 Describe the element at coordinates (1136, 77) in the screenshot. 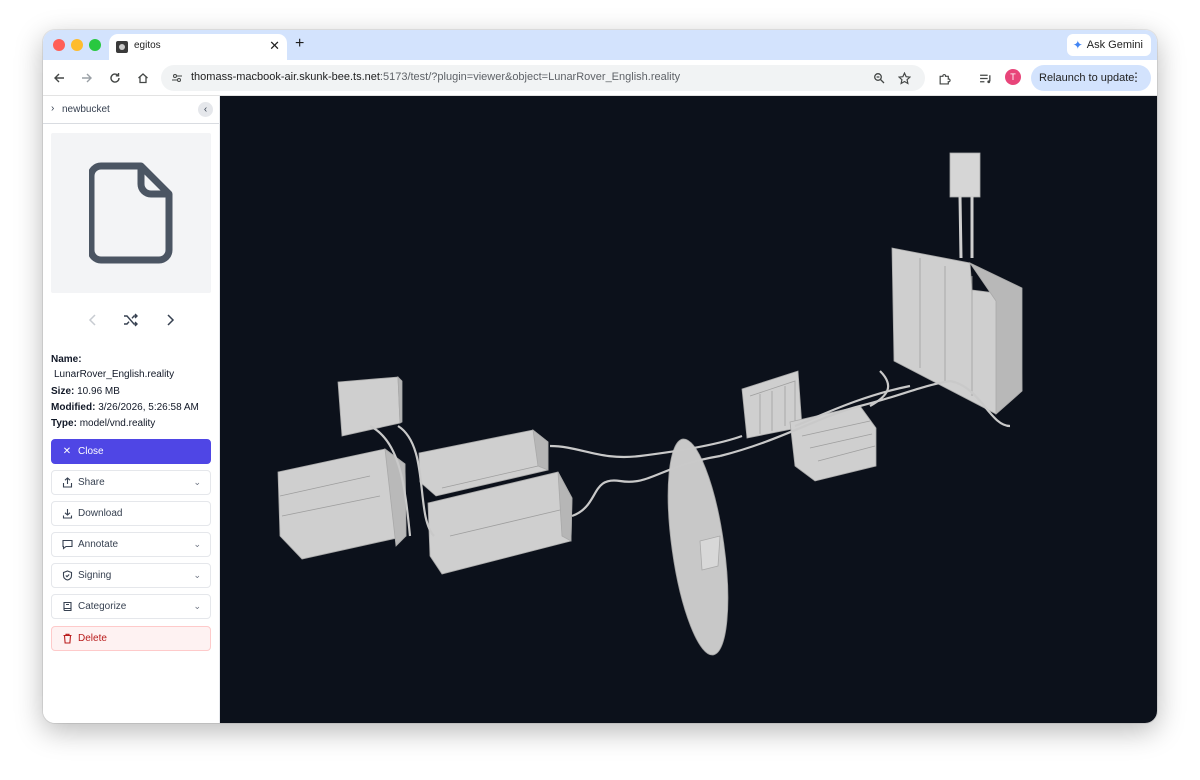

I see `more-menu-icon: ⋮` at that location.